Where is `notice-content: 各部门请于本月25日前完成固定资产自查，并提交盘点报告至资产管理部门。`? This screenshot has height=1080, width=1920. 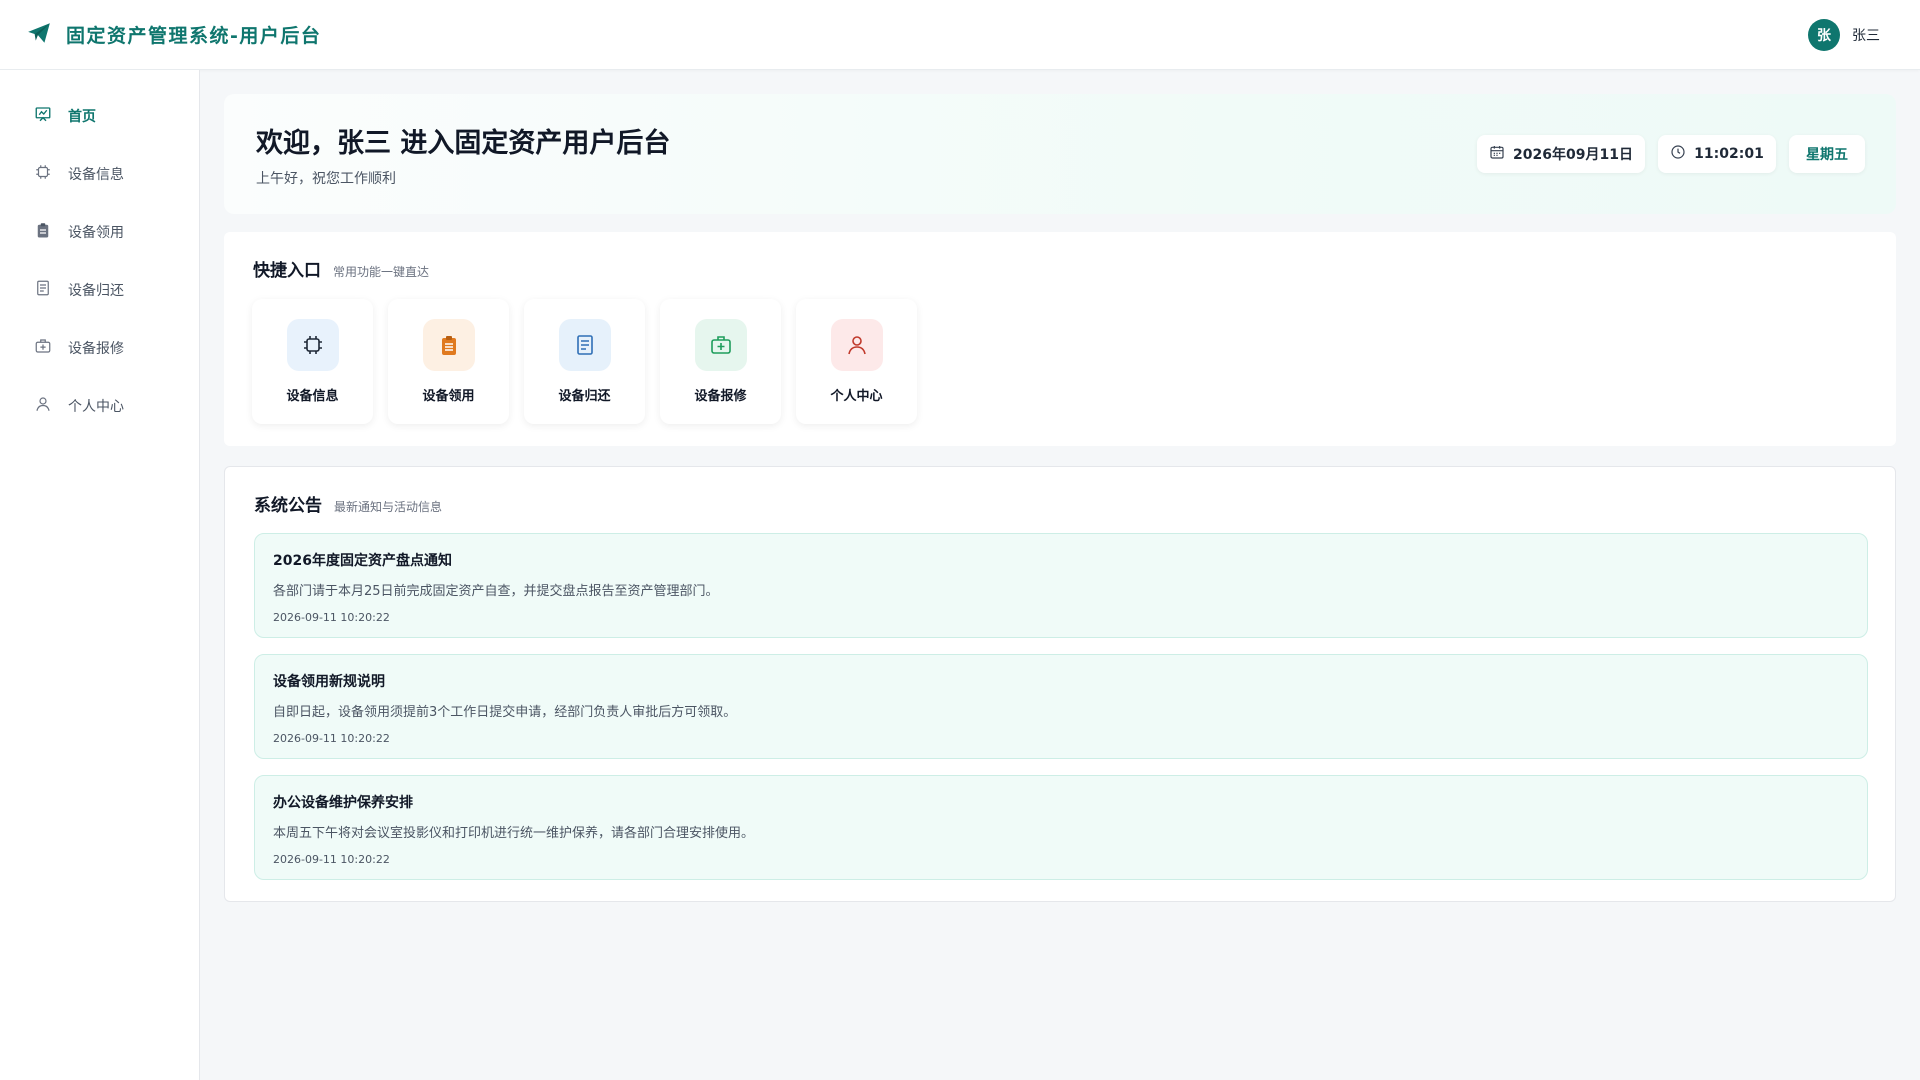 notice-content: 各部门请于本月25日前完成固定资产自查，并提交盘点报告至资产管理部门。 is located at coordinates (496, 591).